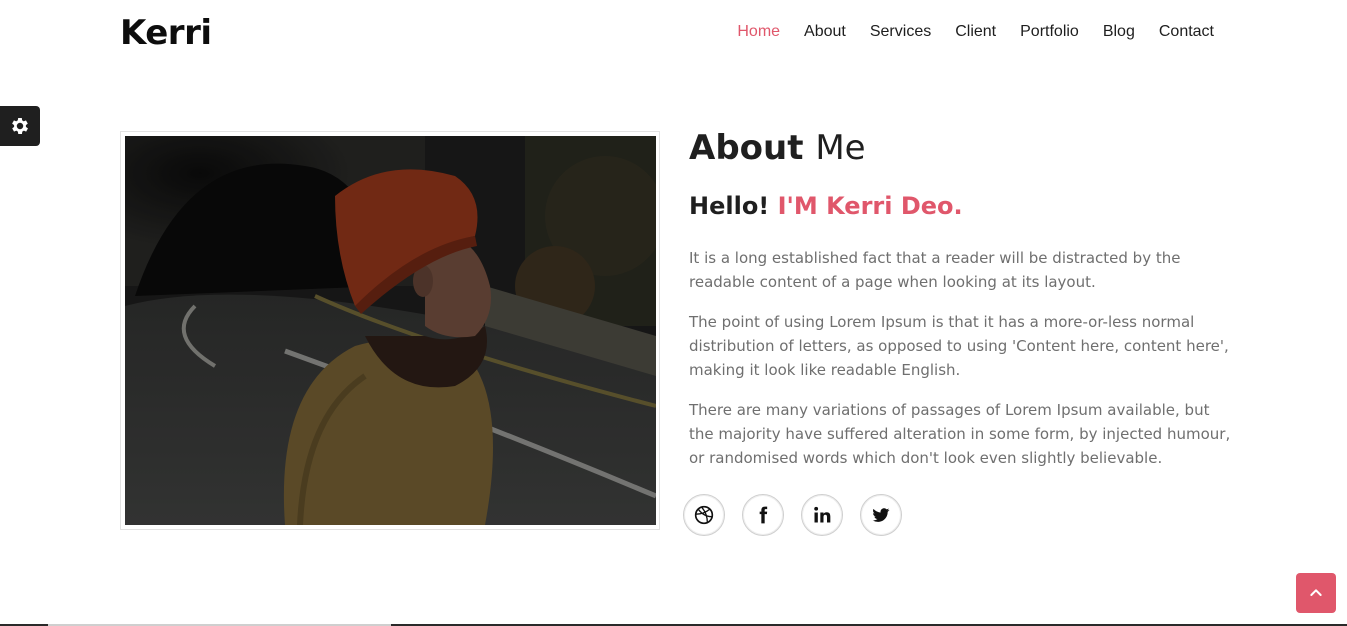 This screenshot has width=1347, height=626. What do you see at coordinates (729, 206) in the screenshot?
I see `greeting-text: Hello!` at bounding box center [729, 206].